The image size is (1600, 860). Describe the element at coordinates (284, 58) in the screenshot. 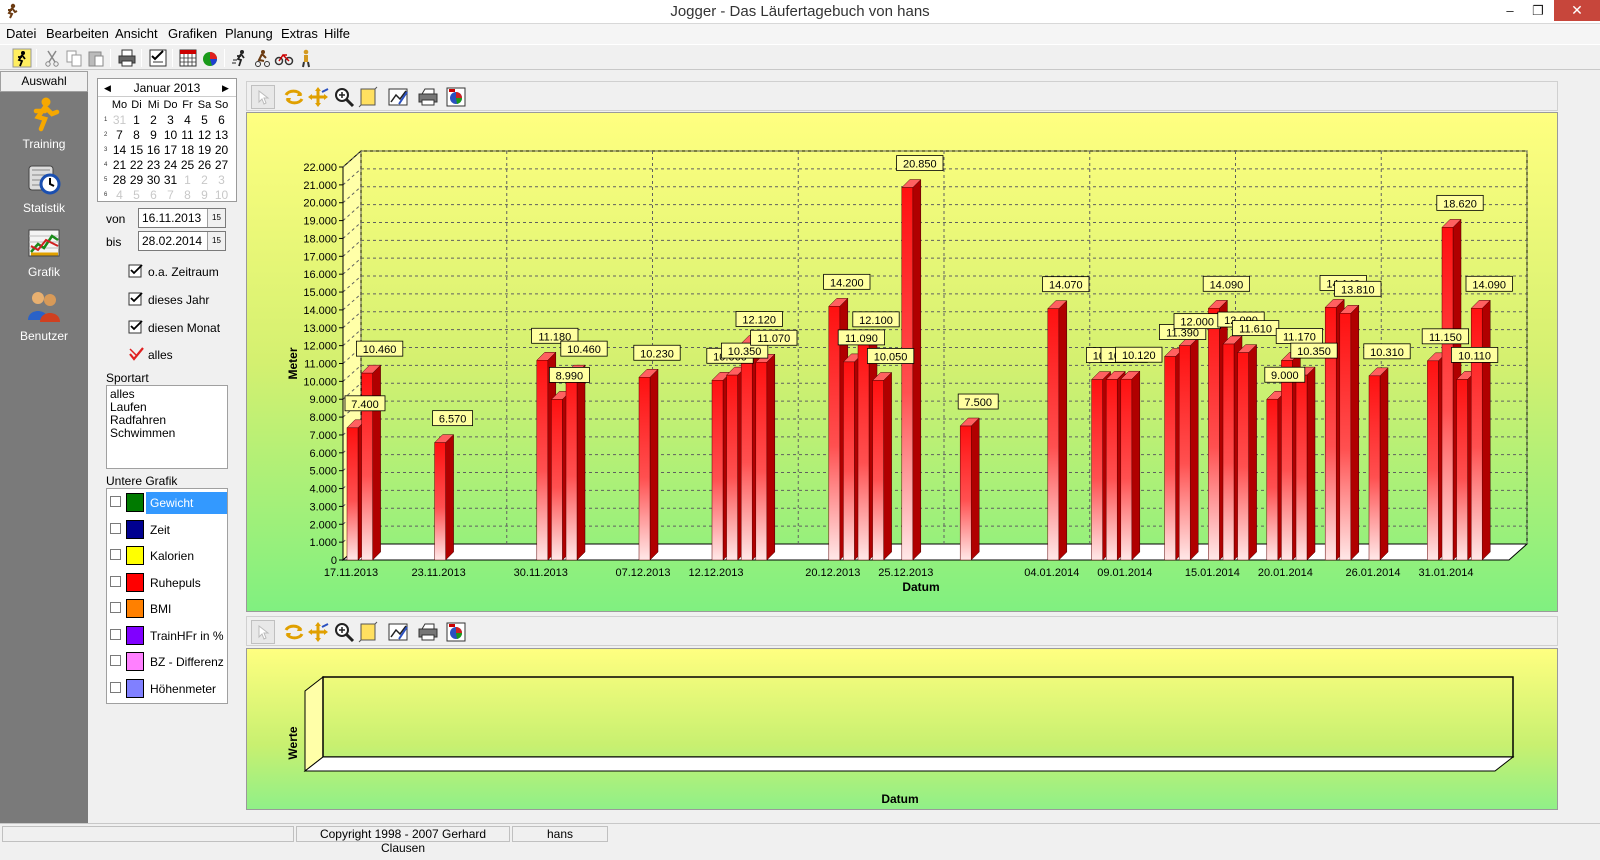

I see `bike-icon` at that location.